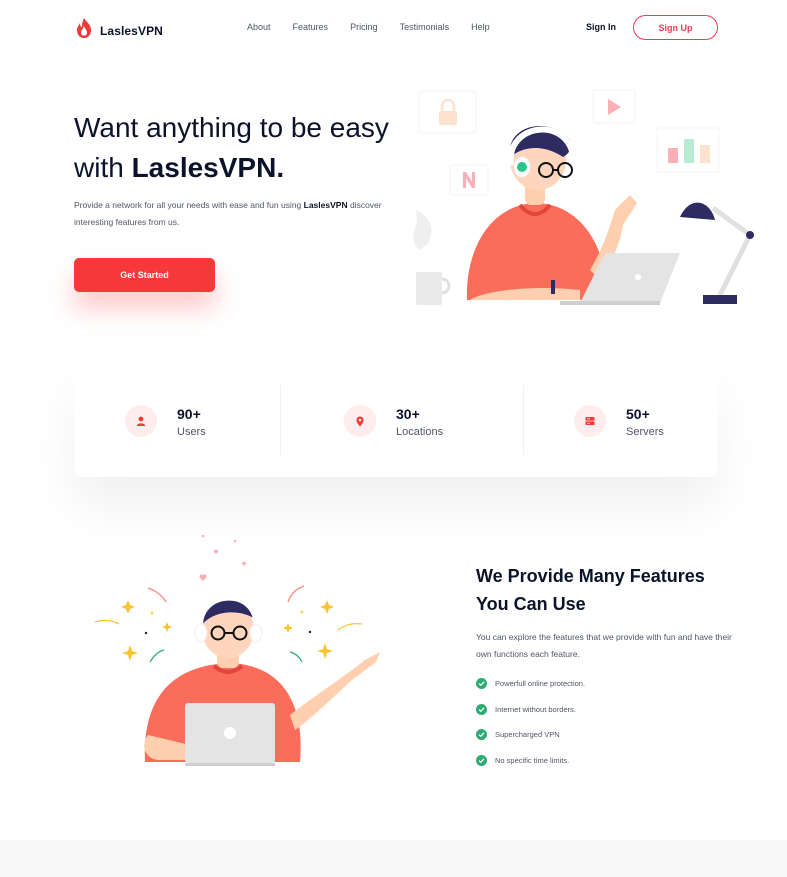 This screenshot has width=787, height=877. I want to click on stat-servers-label: Servers, so click(645, 431).